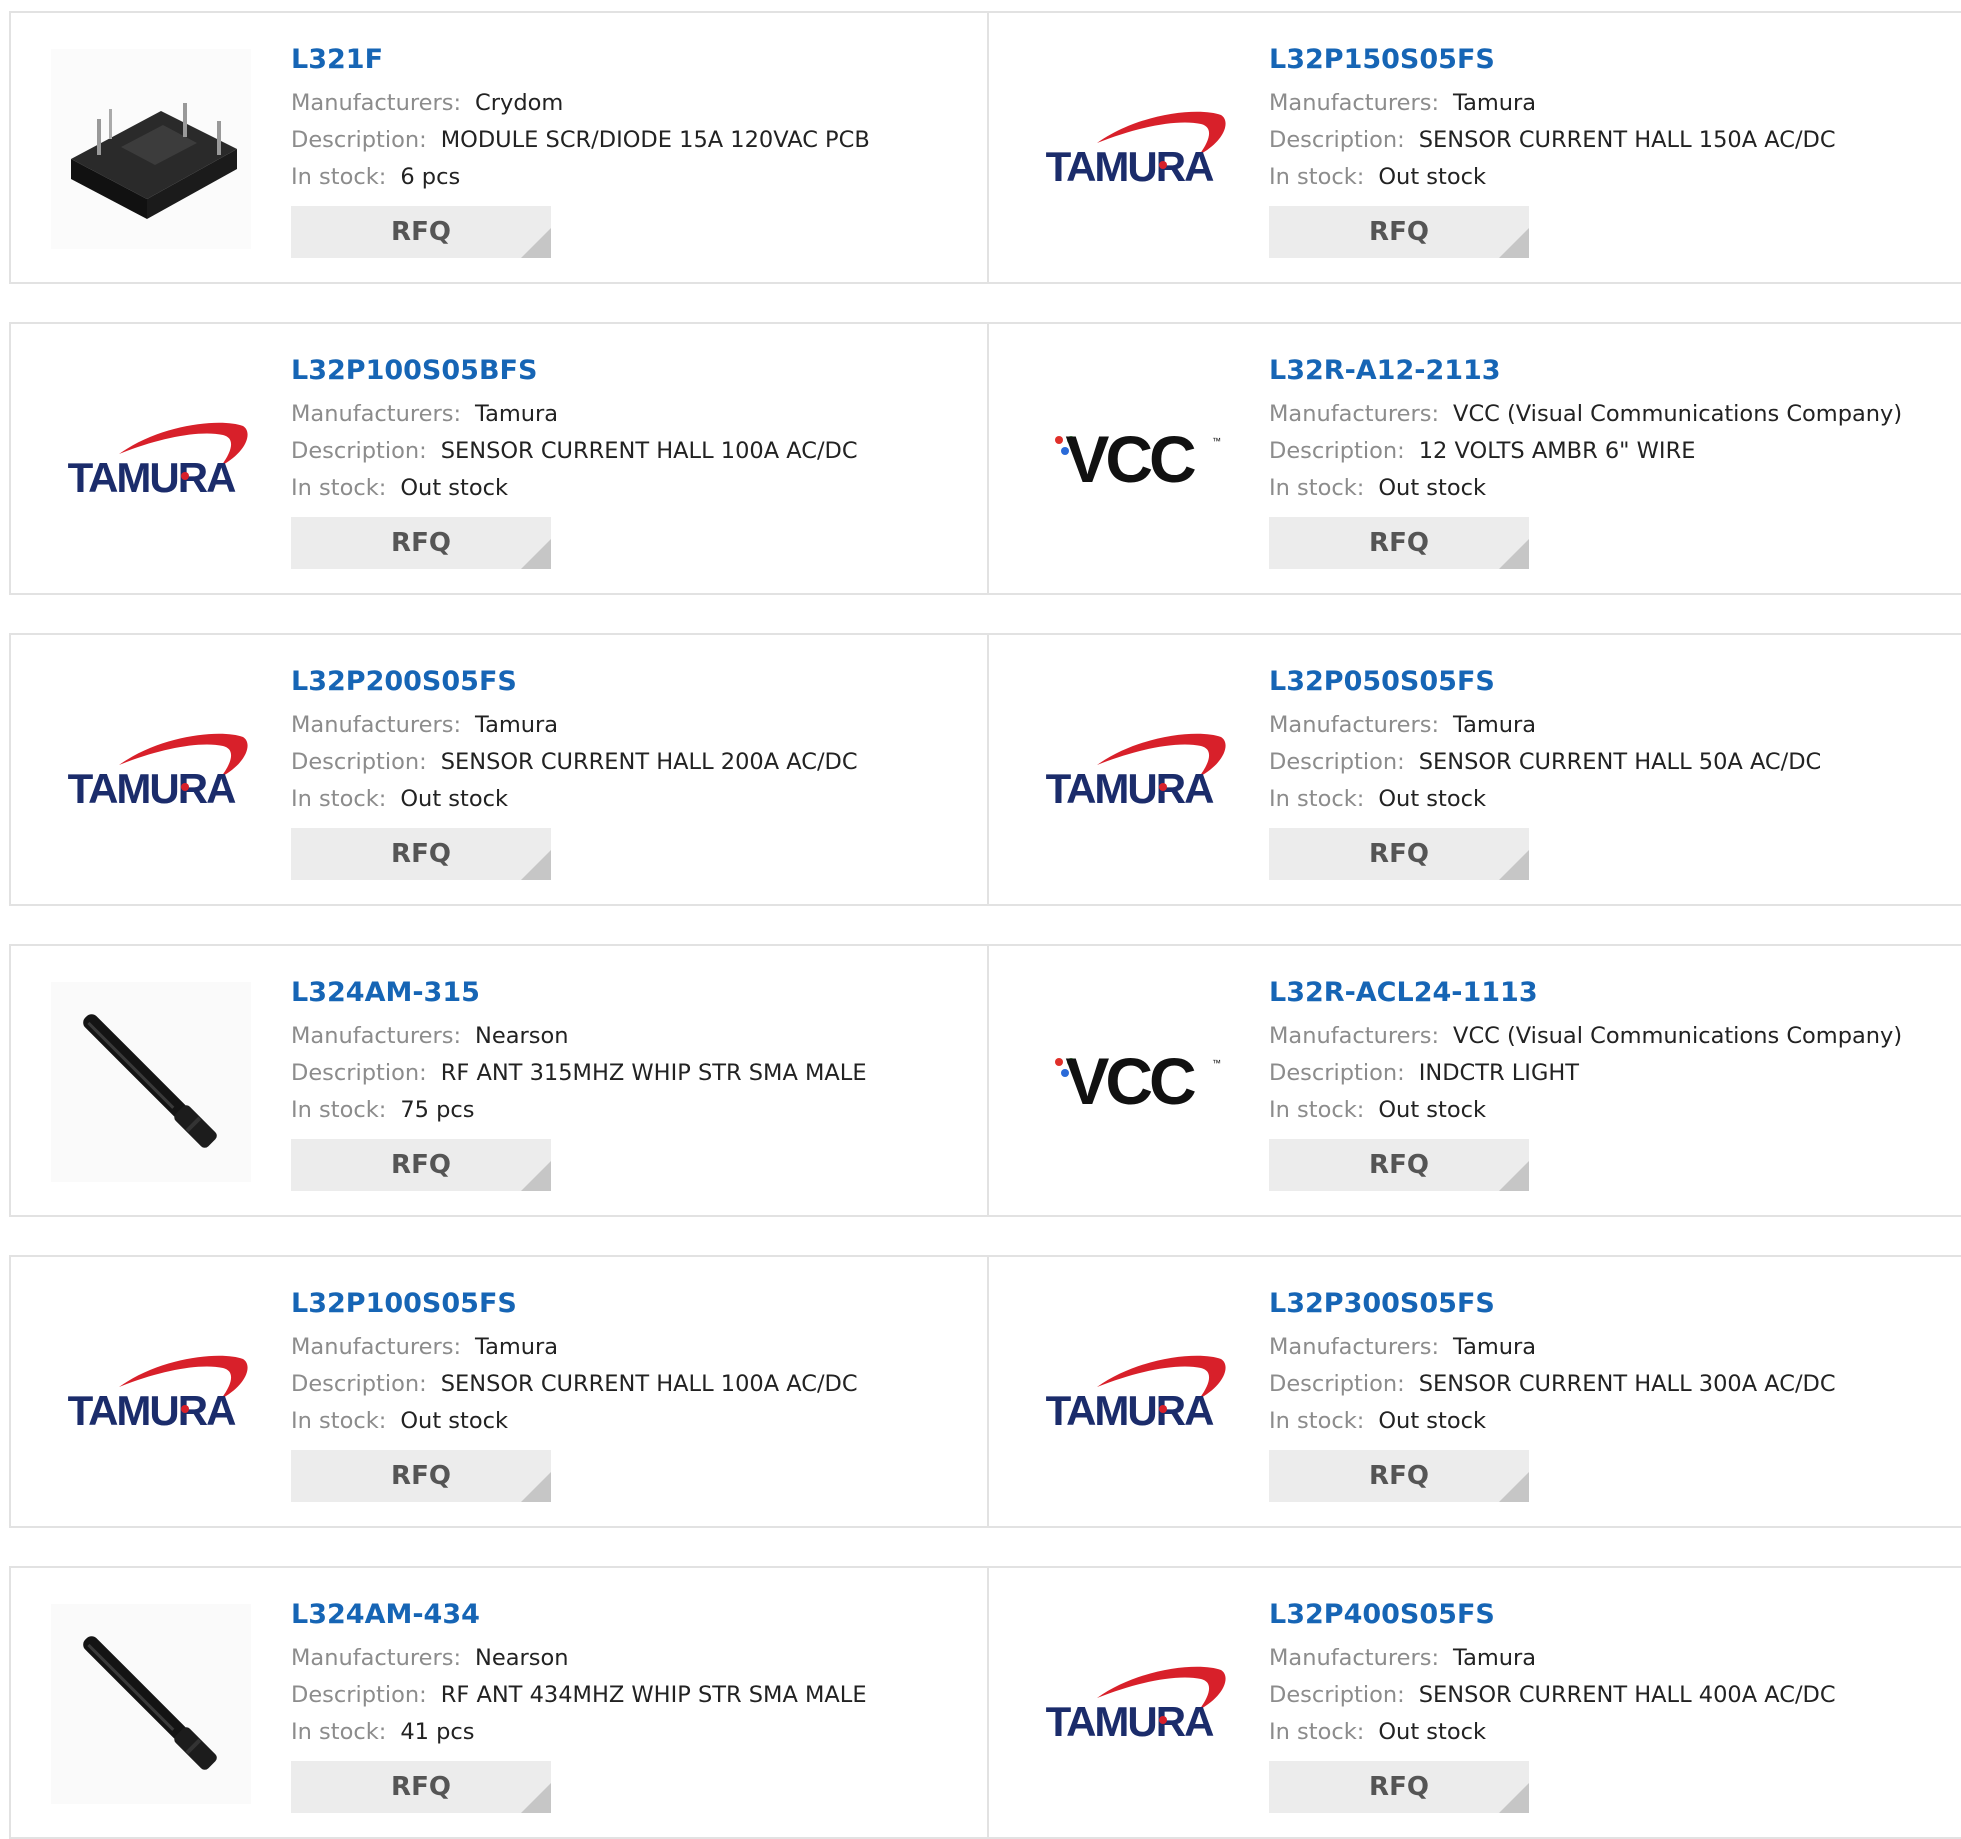  I want to click on description-line: Description: 12 VOLTS AMBR 6" WIRE, so click(1585, 451).